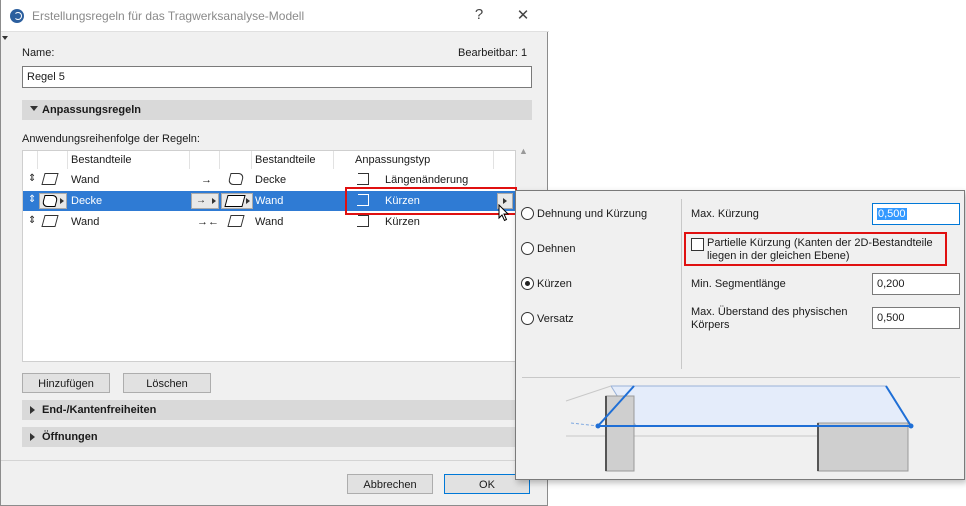  What do you see at coordinates (527, 213) in the screenshot?
I see `radio-extend-and-shorten` at bounding box center [527, 213].